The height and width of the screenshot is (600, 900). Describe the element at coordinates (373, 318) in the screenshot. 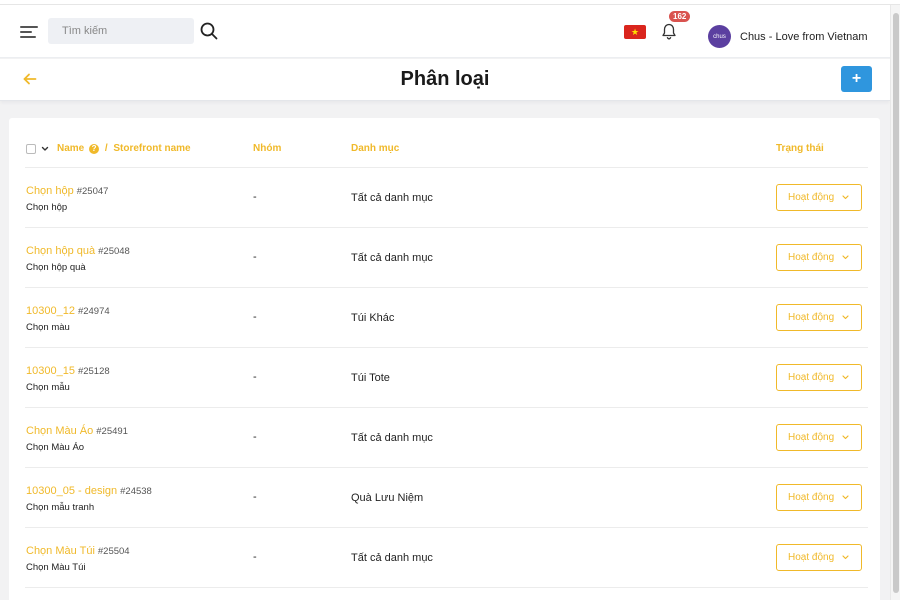

I see `row-category: Túi Khác` at that location.